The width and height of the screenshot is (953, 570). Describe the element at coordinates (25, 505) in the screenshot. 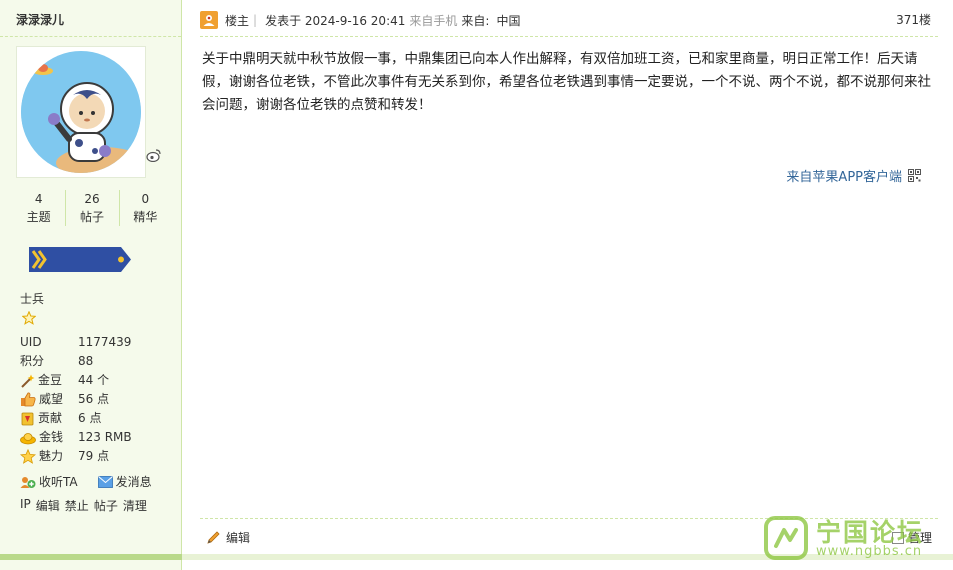

I see `admin-link-ip: IP` at that location.